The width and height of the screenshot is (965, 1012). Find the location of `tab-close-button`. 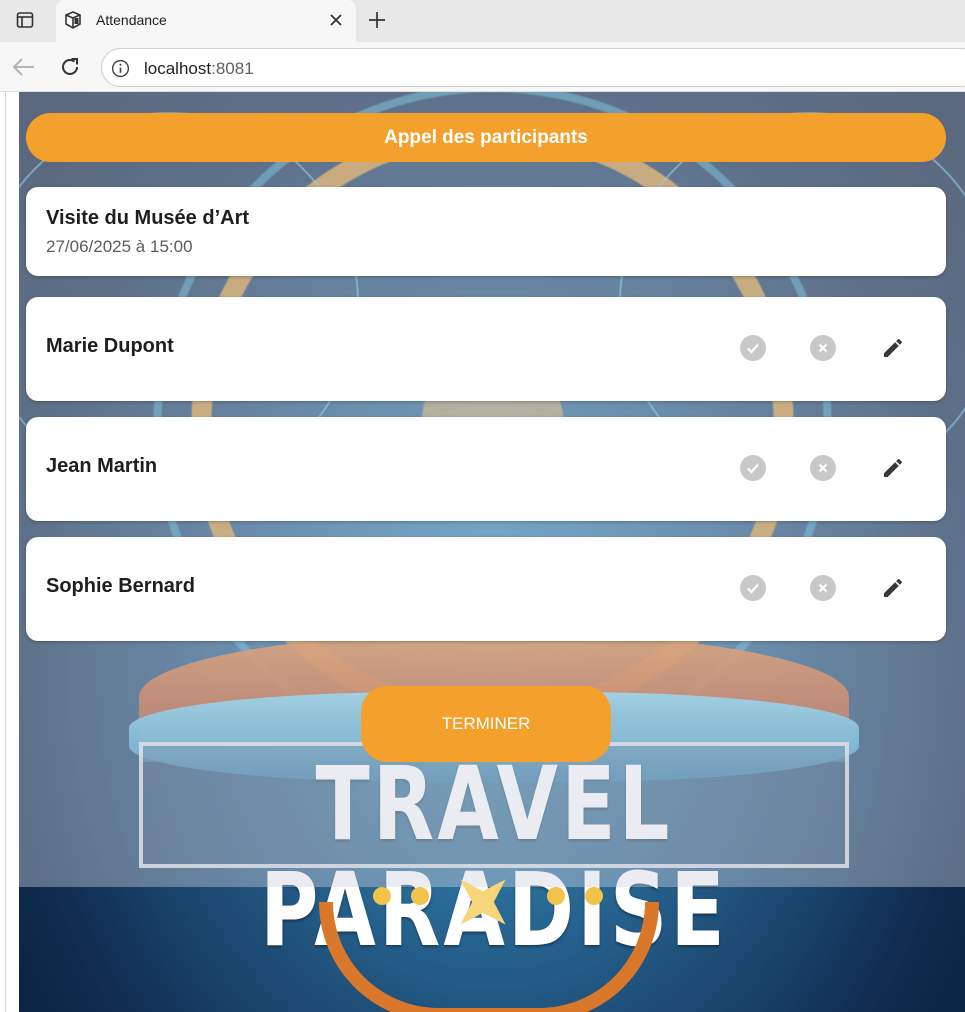

tab-close-button is located at coordinates (336, 20).